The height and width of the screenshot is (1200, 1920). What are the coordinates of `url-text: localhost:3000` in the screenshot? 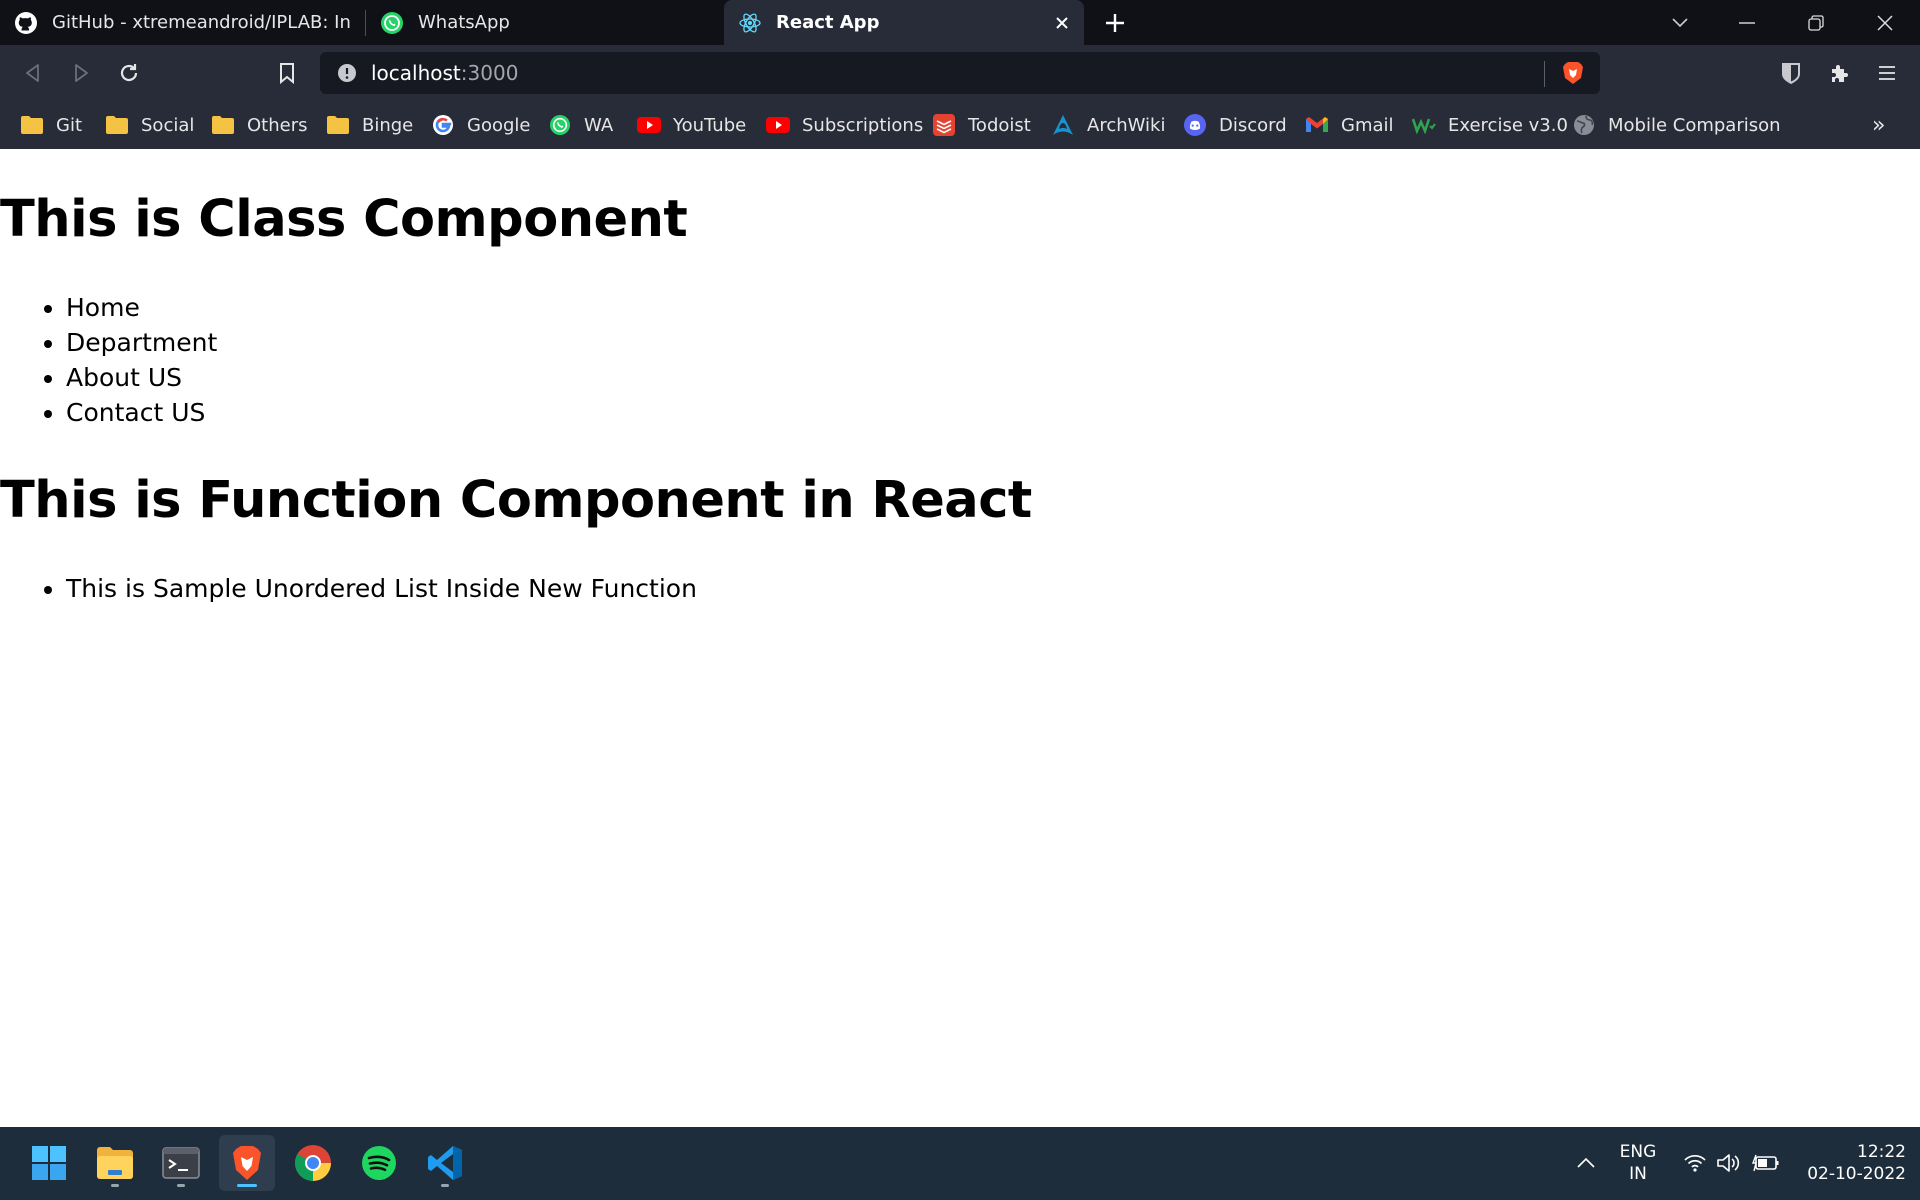 It's located at (444, 73).